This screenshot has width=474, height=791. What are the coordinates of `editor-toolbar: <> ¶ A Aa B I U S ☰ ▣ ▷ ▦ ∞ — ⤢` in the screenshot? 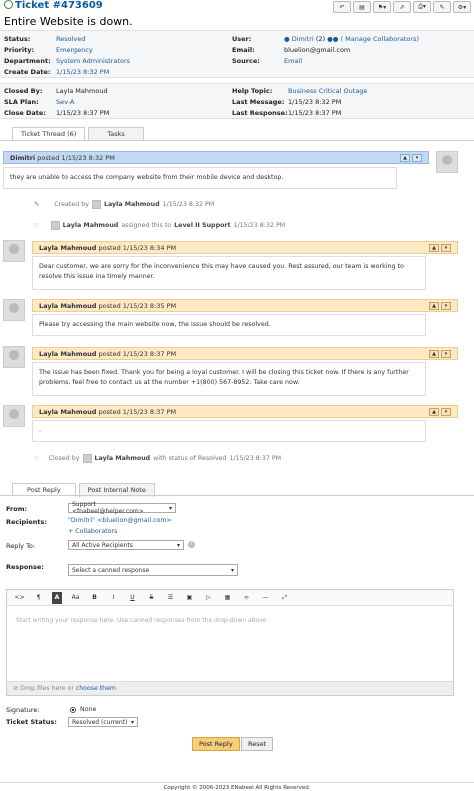 It's located at (230, 598).